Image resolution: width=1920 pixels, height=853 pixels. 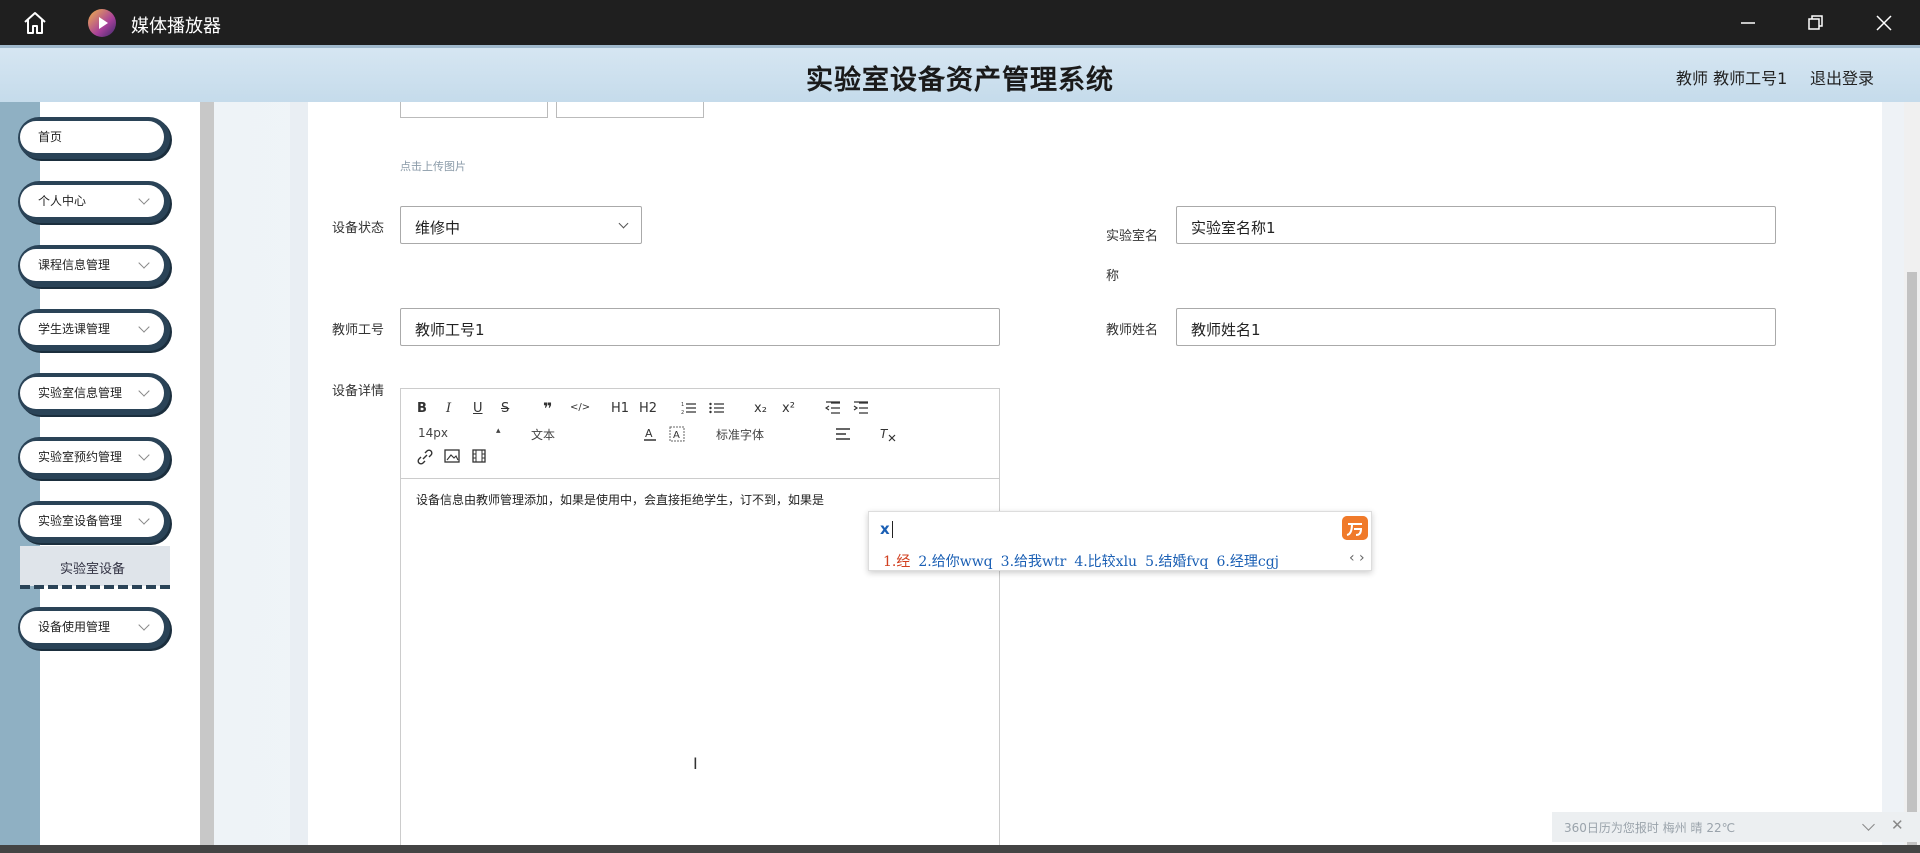 What do you see at coordinates (1912, 562) in the screenshot?
I see `scrollbar-thumb` at bounding box center [1912, 562].